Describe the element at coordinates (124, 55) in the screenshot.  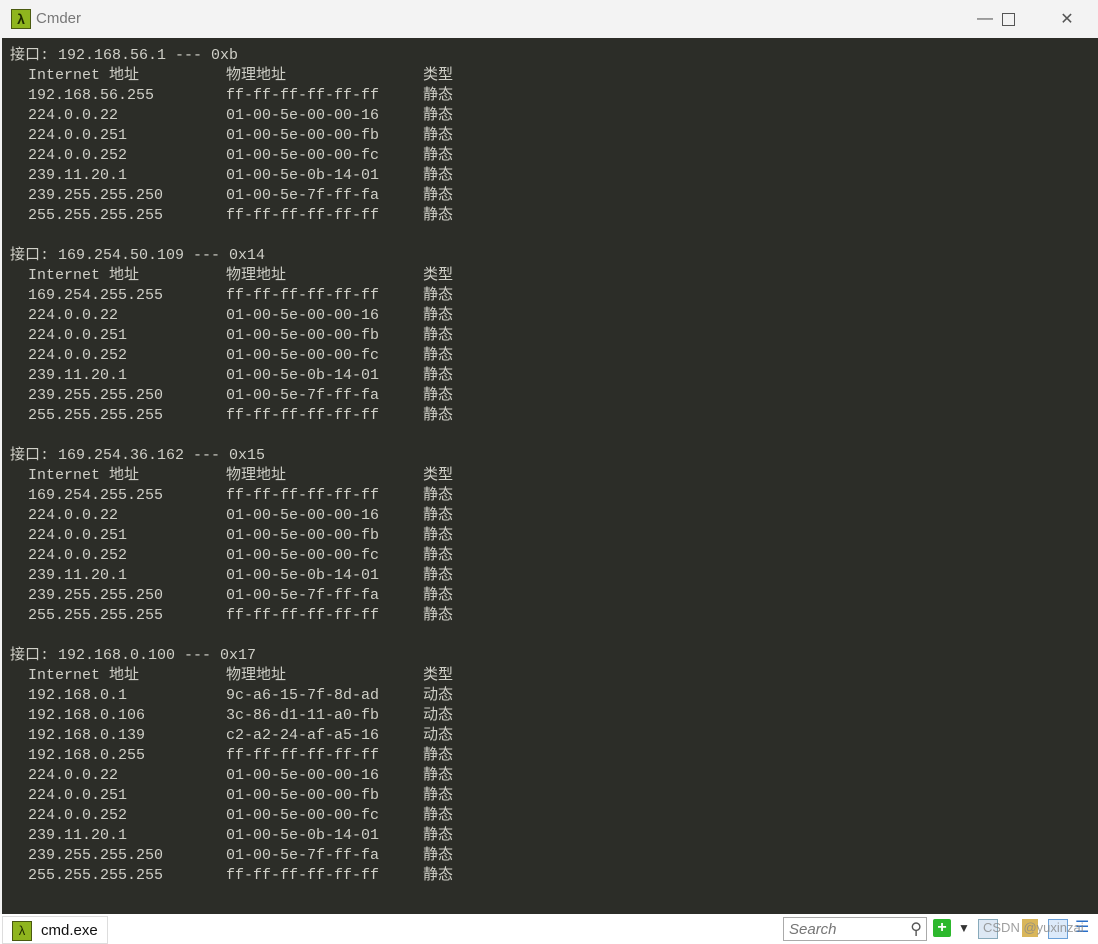
I see `interface-header: 接口: 192.168.56.1 --- 0xb` at that location.